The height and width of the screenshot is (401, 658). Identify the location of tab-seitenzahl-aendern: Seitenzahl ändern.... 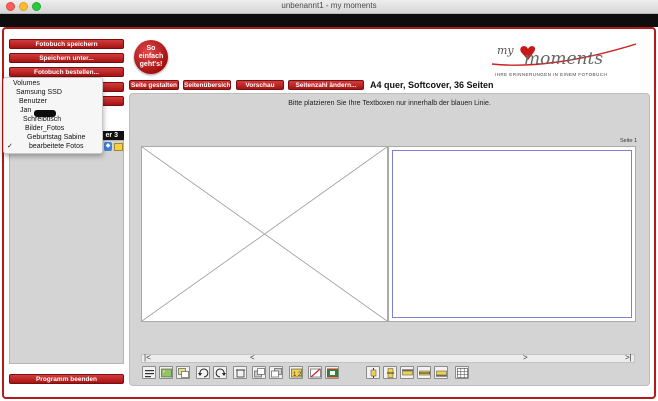
(326, 85).